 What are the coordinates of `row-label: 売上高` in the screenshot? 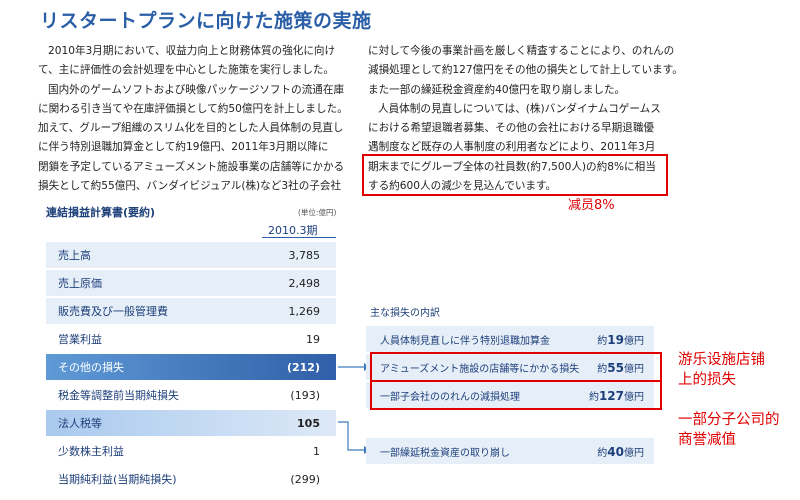 It's located at (74, 255).